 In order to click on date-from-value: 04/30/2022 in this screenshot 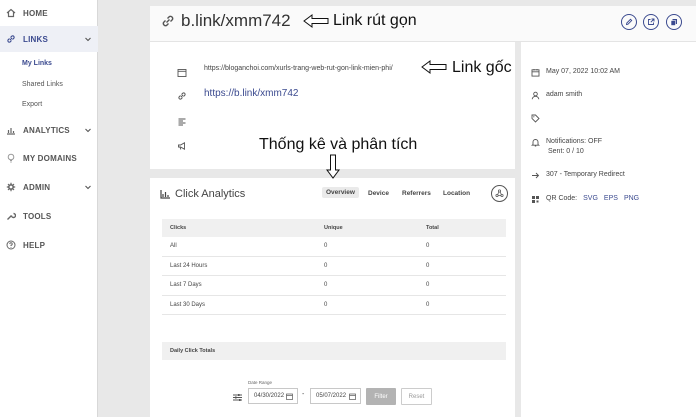, I will do `click(269, 396)`.